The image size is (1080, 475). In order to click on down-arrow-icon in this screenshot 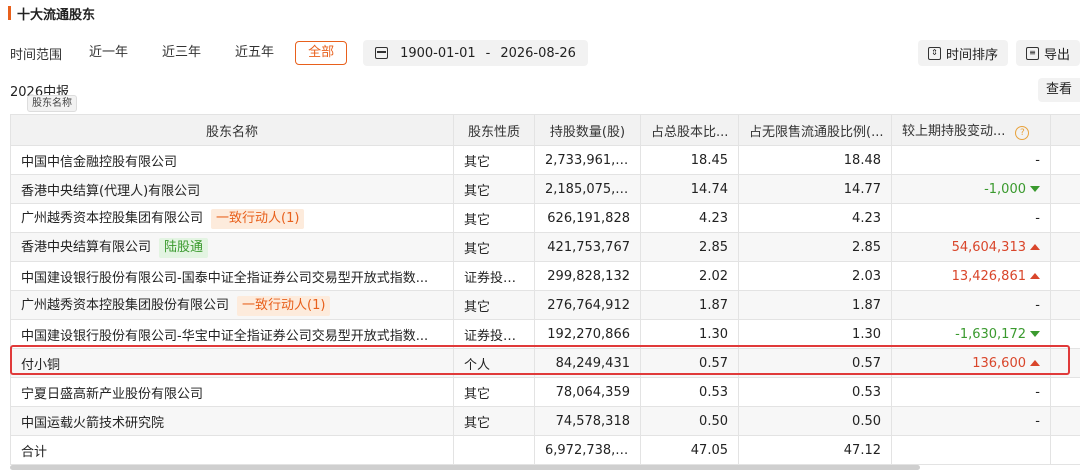, I will do `click(1035, 188)`.